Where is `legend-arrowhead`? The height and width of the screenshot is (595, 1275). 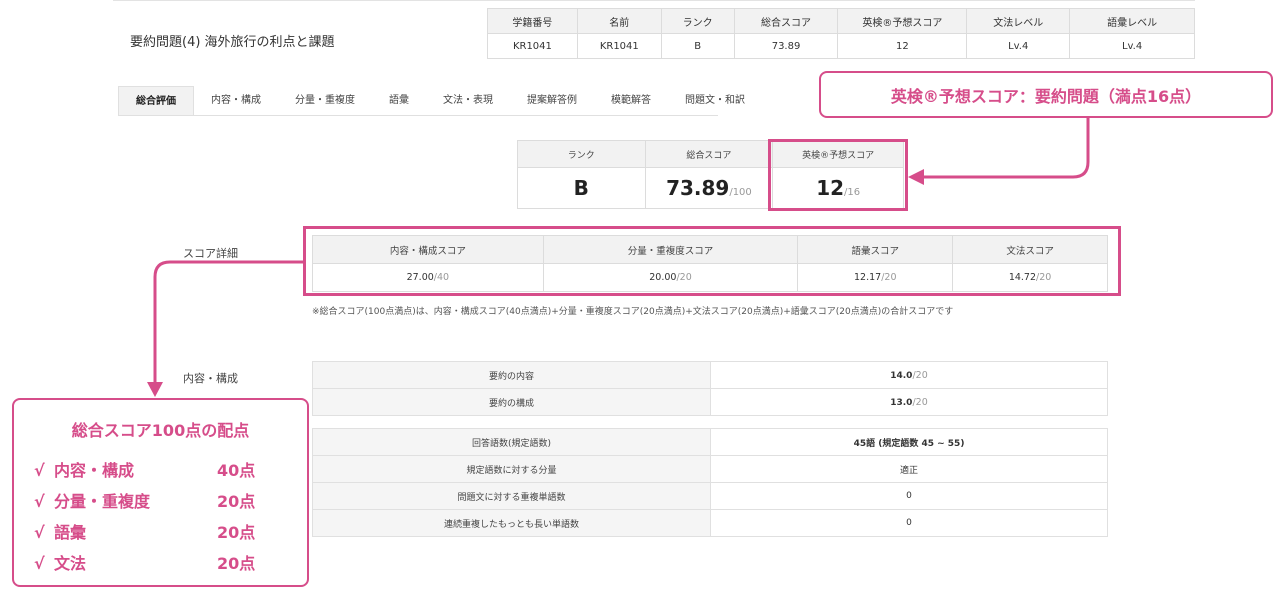
legend-arrowhead is located at coordinates (155, 389).